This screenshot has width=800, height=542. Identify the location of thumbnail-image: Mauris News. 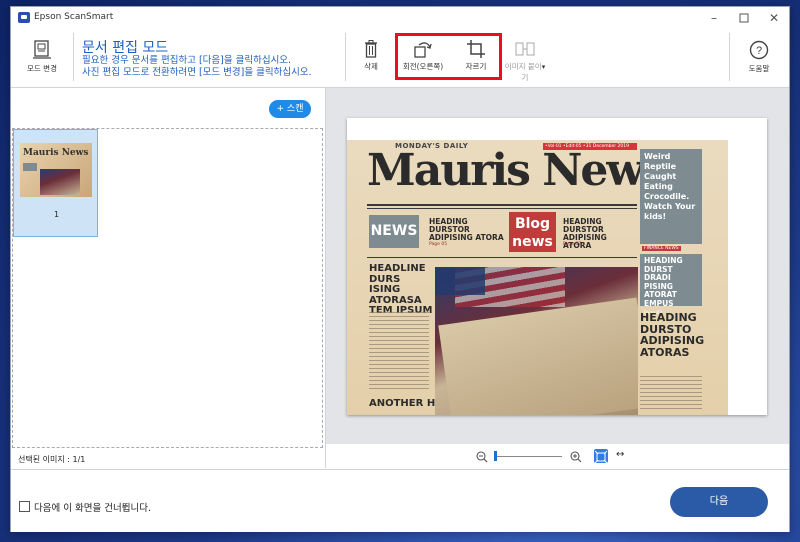
(56, 170).